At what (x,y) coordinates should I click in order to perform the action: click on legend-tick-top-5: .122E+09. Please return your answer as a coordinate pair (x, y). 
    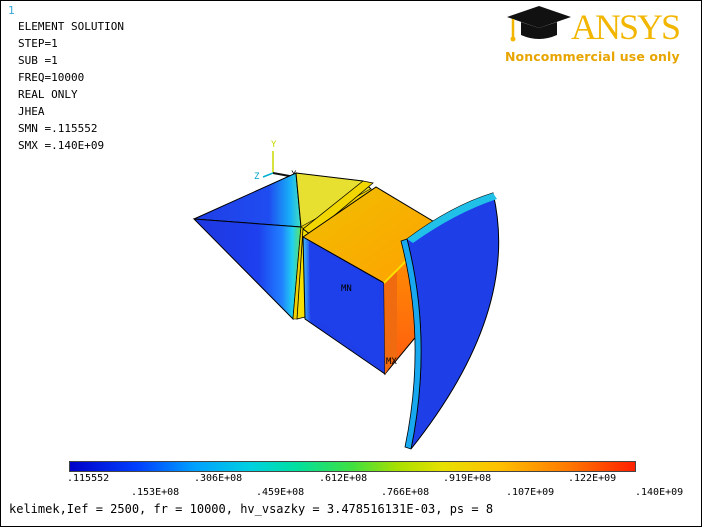
    Looking at the image, I should click on (592, 478).